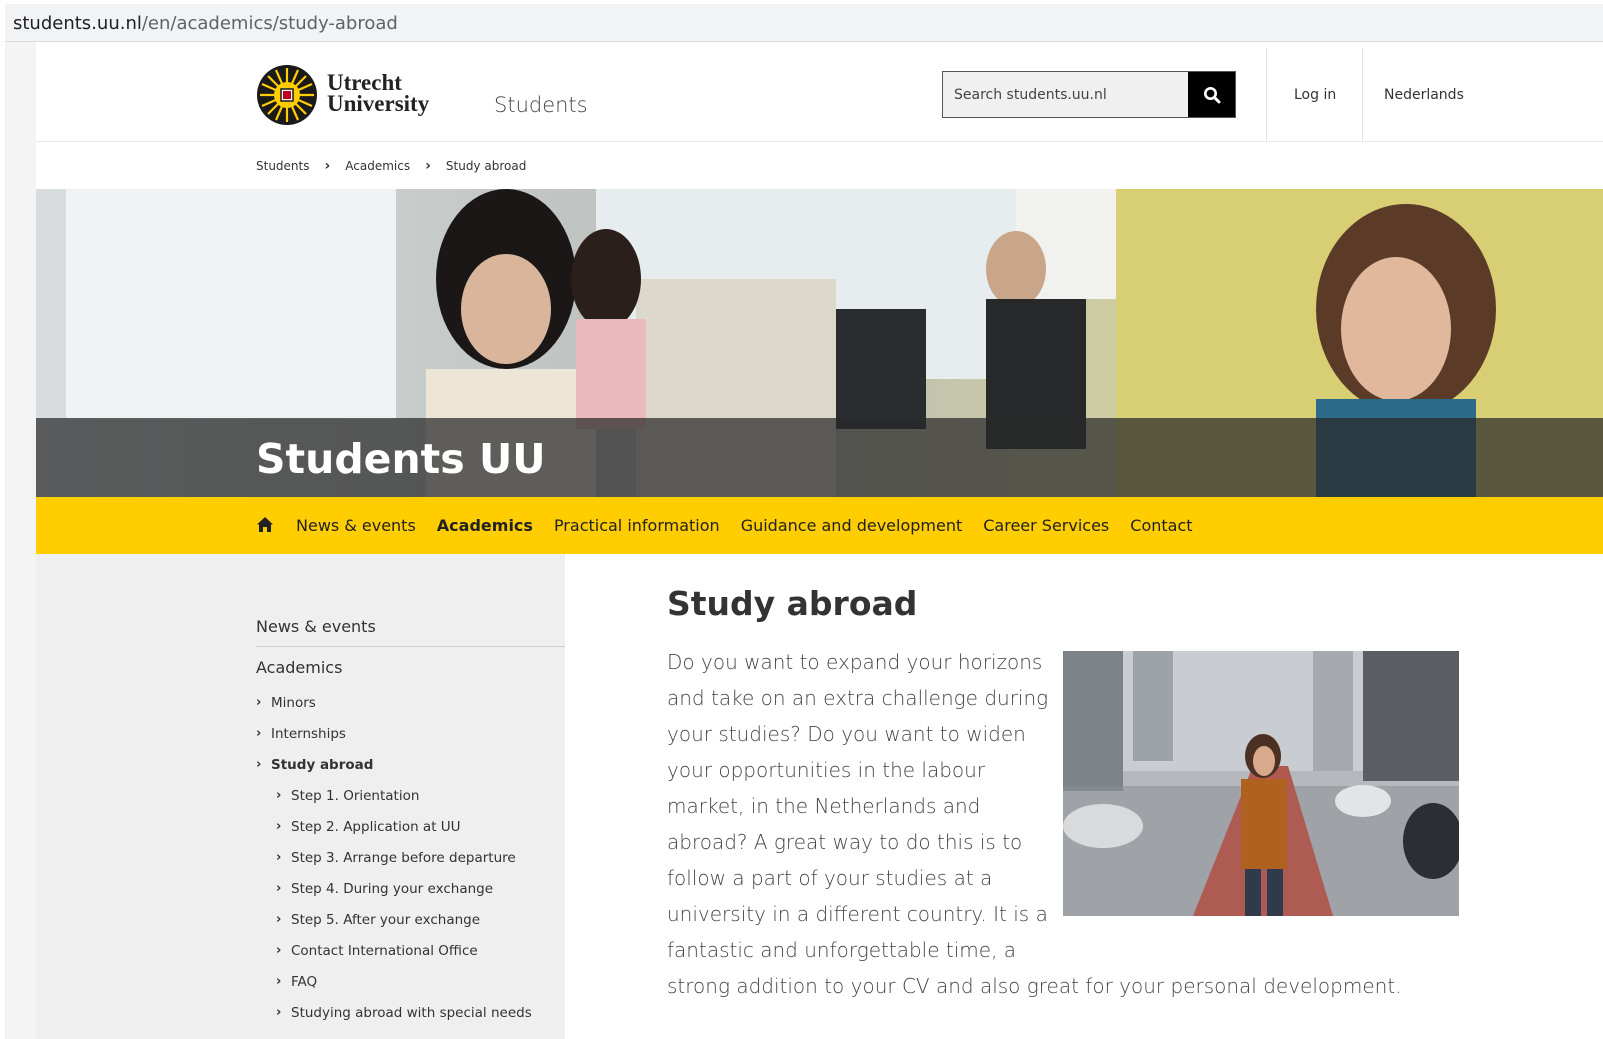 The width and height of the screenshot is (1603, 1039). I want to click on sidebar-item-news-events: News & events, so click(316, 626).